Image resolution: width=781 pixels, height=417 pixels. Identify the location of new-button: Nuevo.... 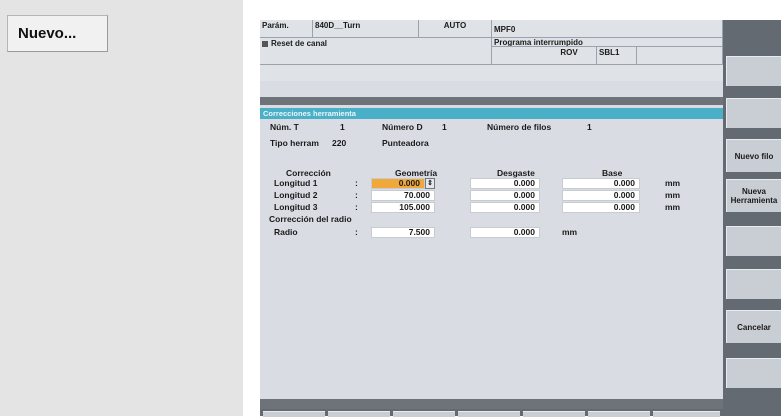
(57, 33).